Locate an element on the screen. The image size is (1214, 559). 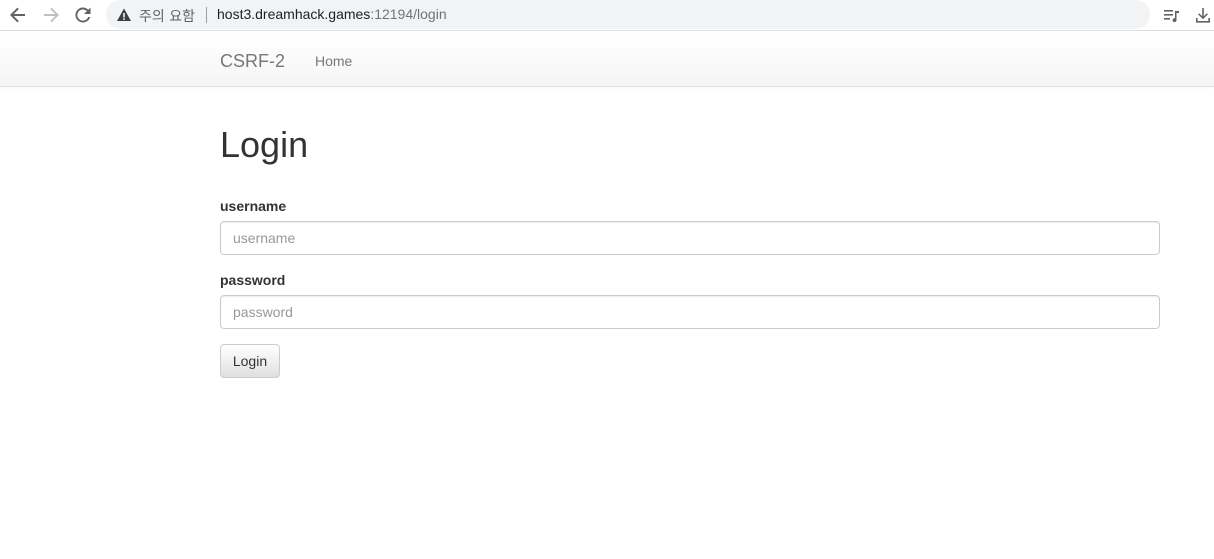
download-icon is located at coordinates (1203, 15).